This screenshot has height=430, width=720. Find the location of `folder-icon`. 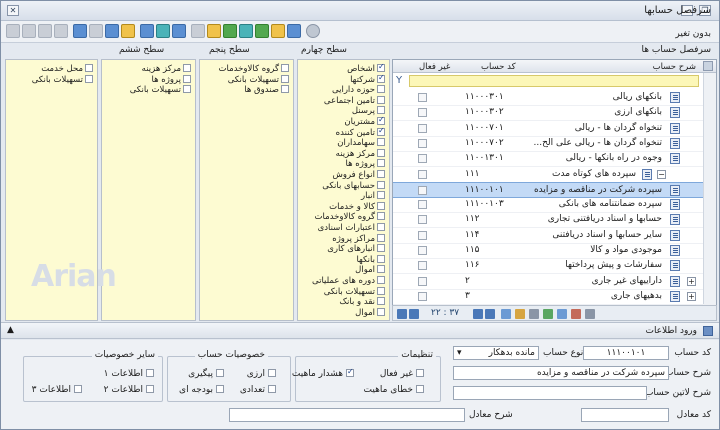

folder-icon is located at coordinates (278, 31).